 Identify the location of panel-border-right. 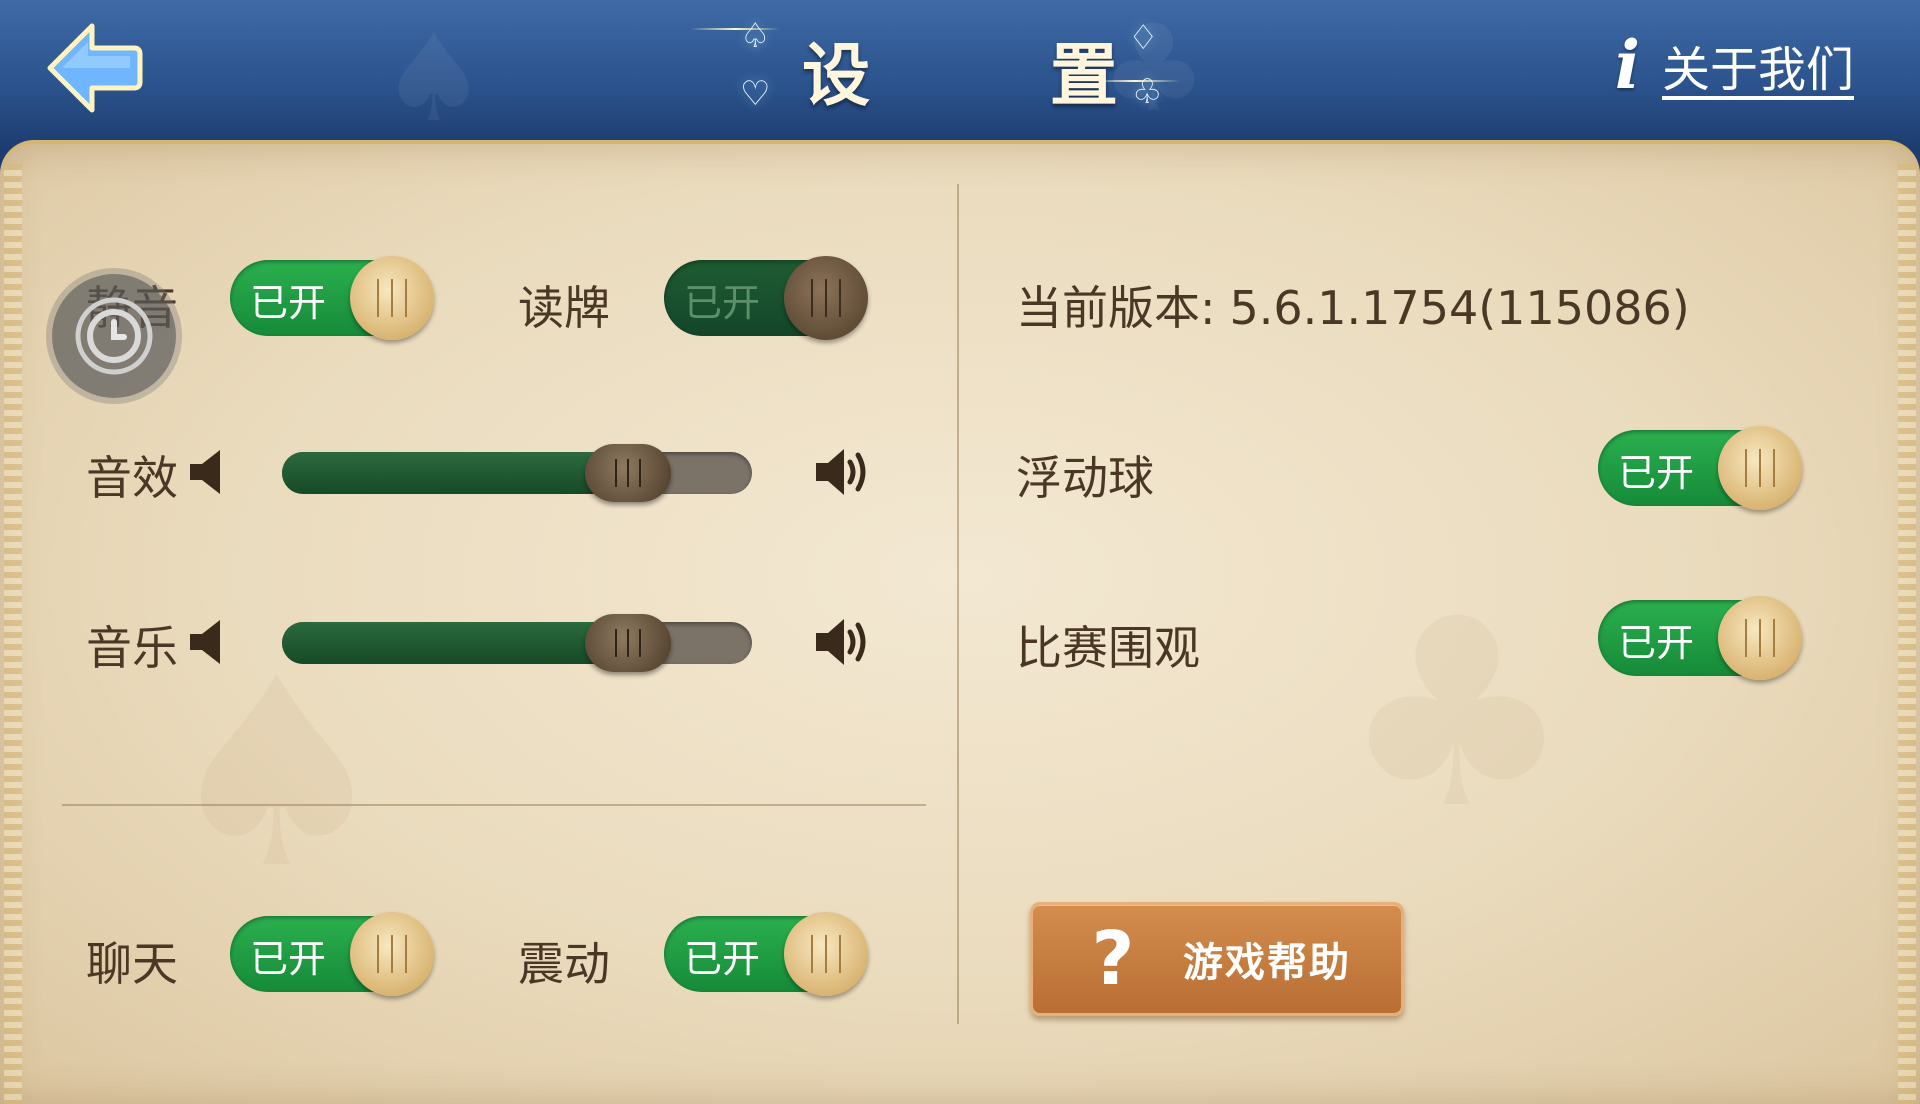
(1907, 634).